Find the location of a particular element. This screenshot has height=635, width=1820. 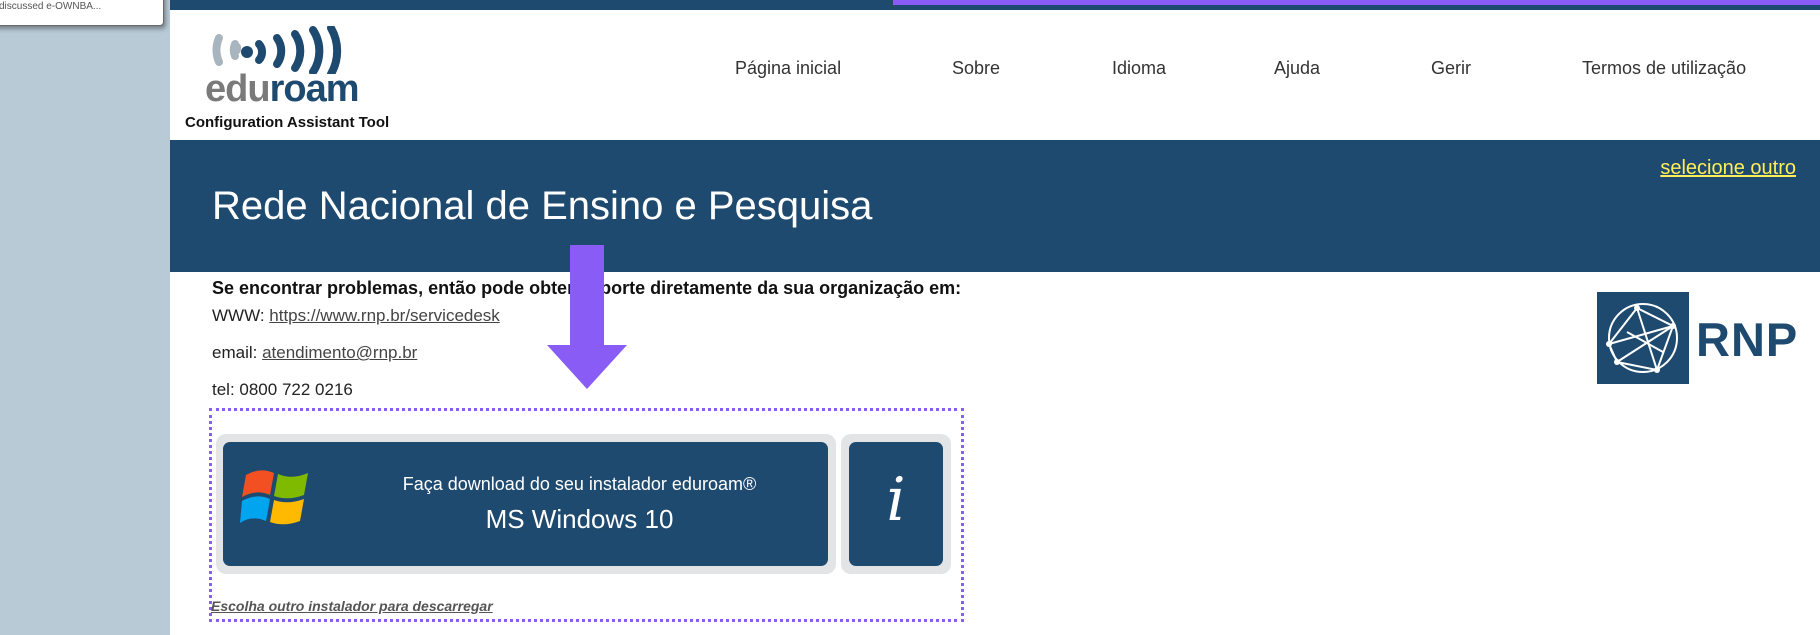

nav-language: Idioma is located at coordinates (1139, 68).